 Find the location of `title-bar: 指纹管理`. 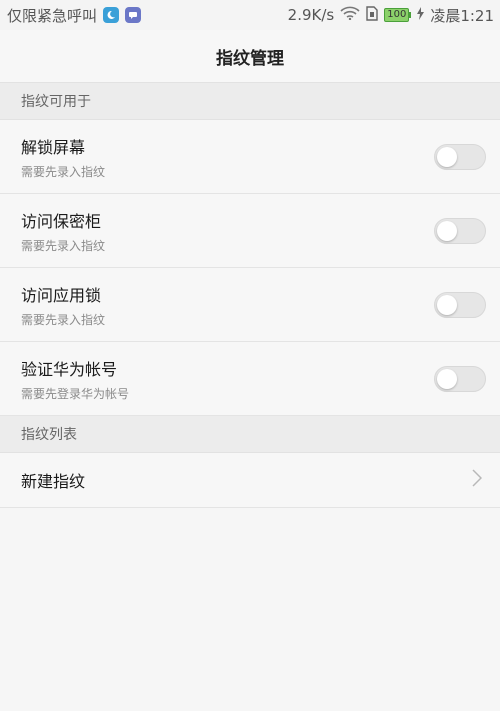

title-bar: 指纹管理 is located at coordinates (250, 56).